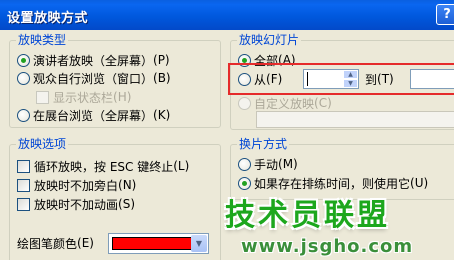 The width and height of the screenshot is (454, 260). I want to click on loop-checkbox, so click(23, 166).